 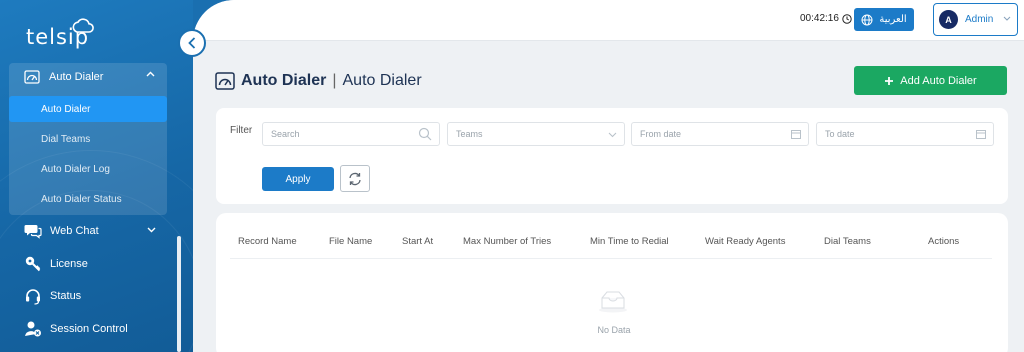 What do you see at coordinates (33, 264) in the screenshot?
I see `key-icon` at bounding box center [33, 264].